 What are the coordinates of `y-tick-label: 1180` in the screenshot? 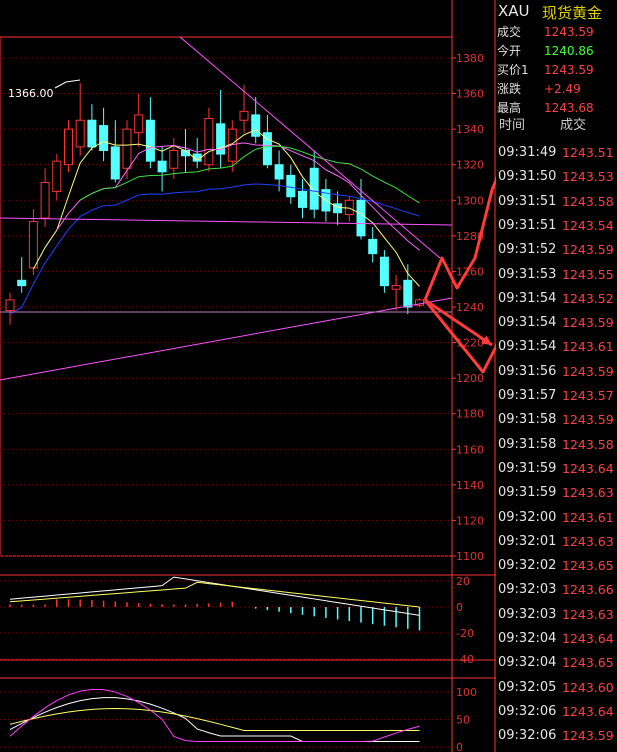 It's located at (470, 414).